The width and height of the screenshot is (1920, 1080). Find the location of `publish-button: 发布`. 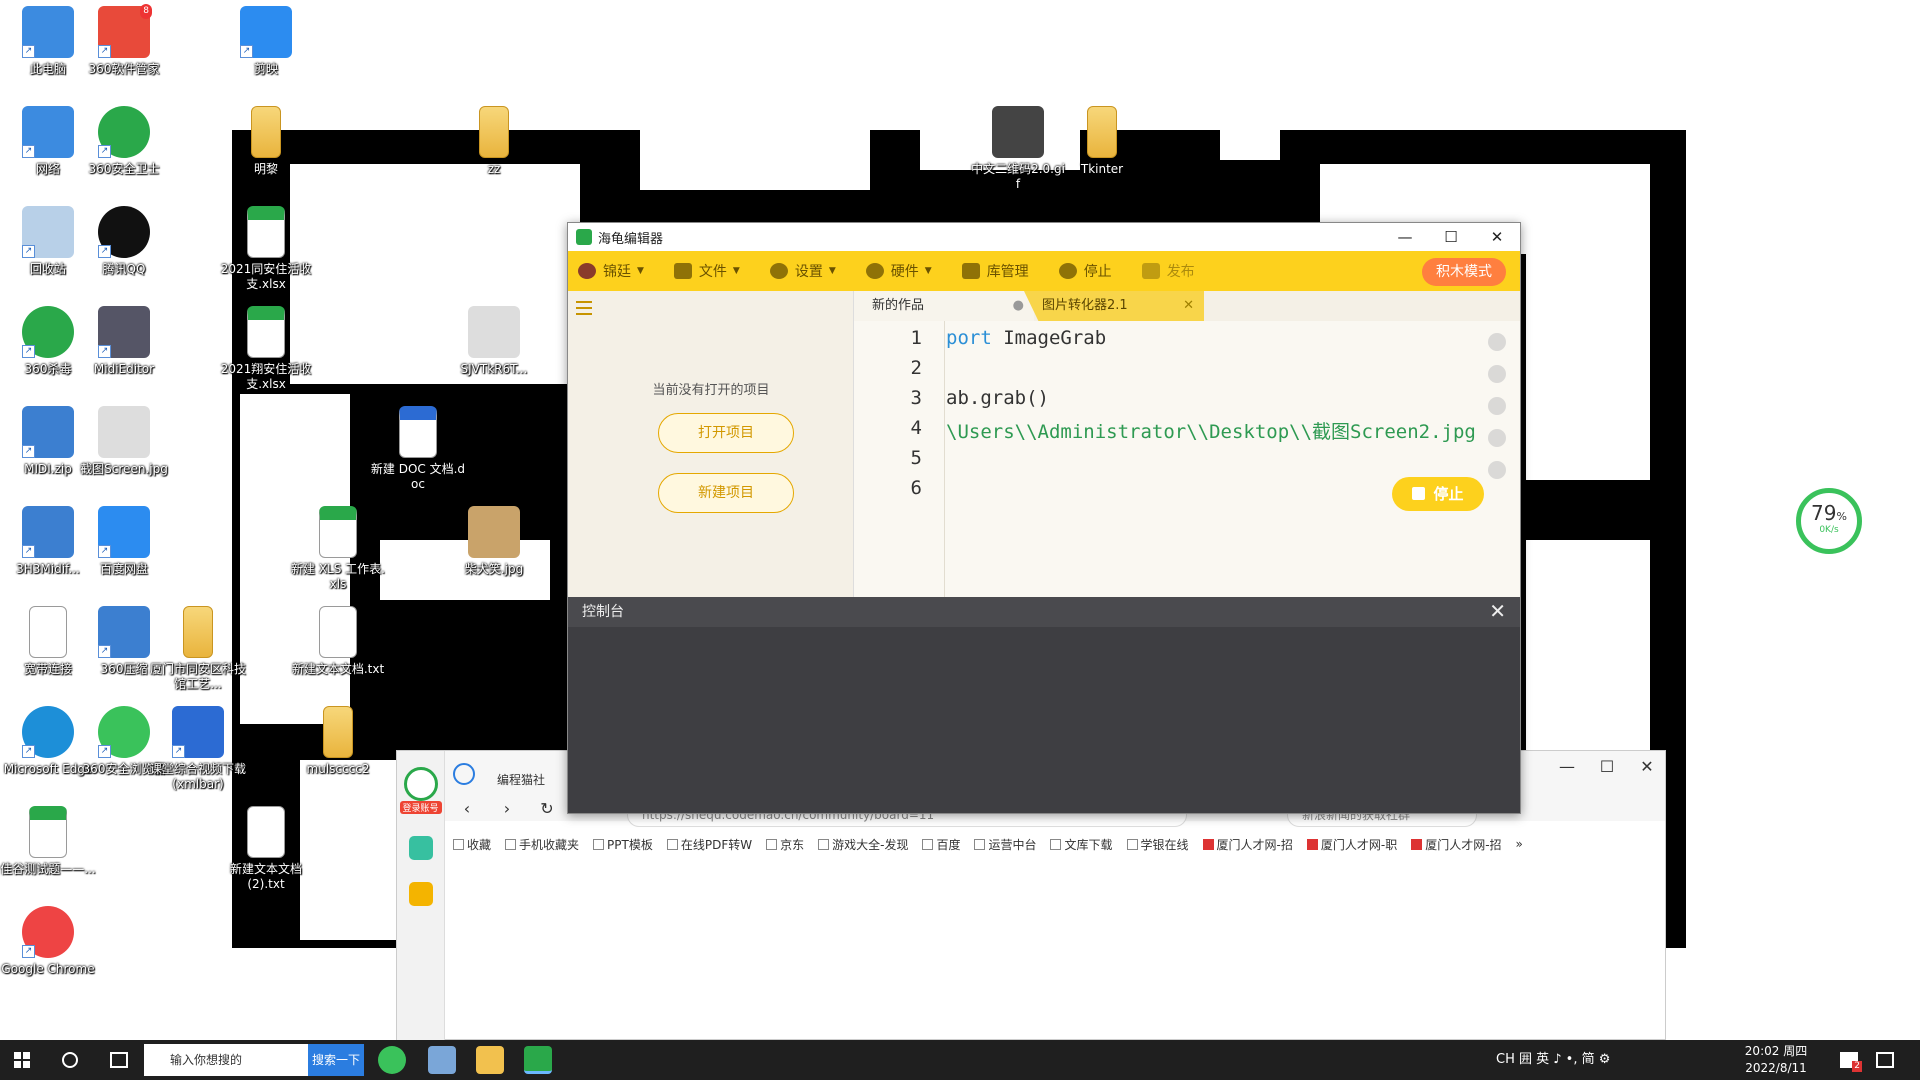

publish-button: 发布 is located at coordinates (1168, 271).